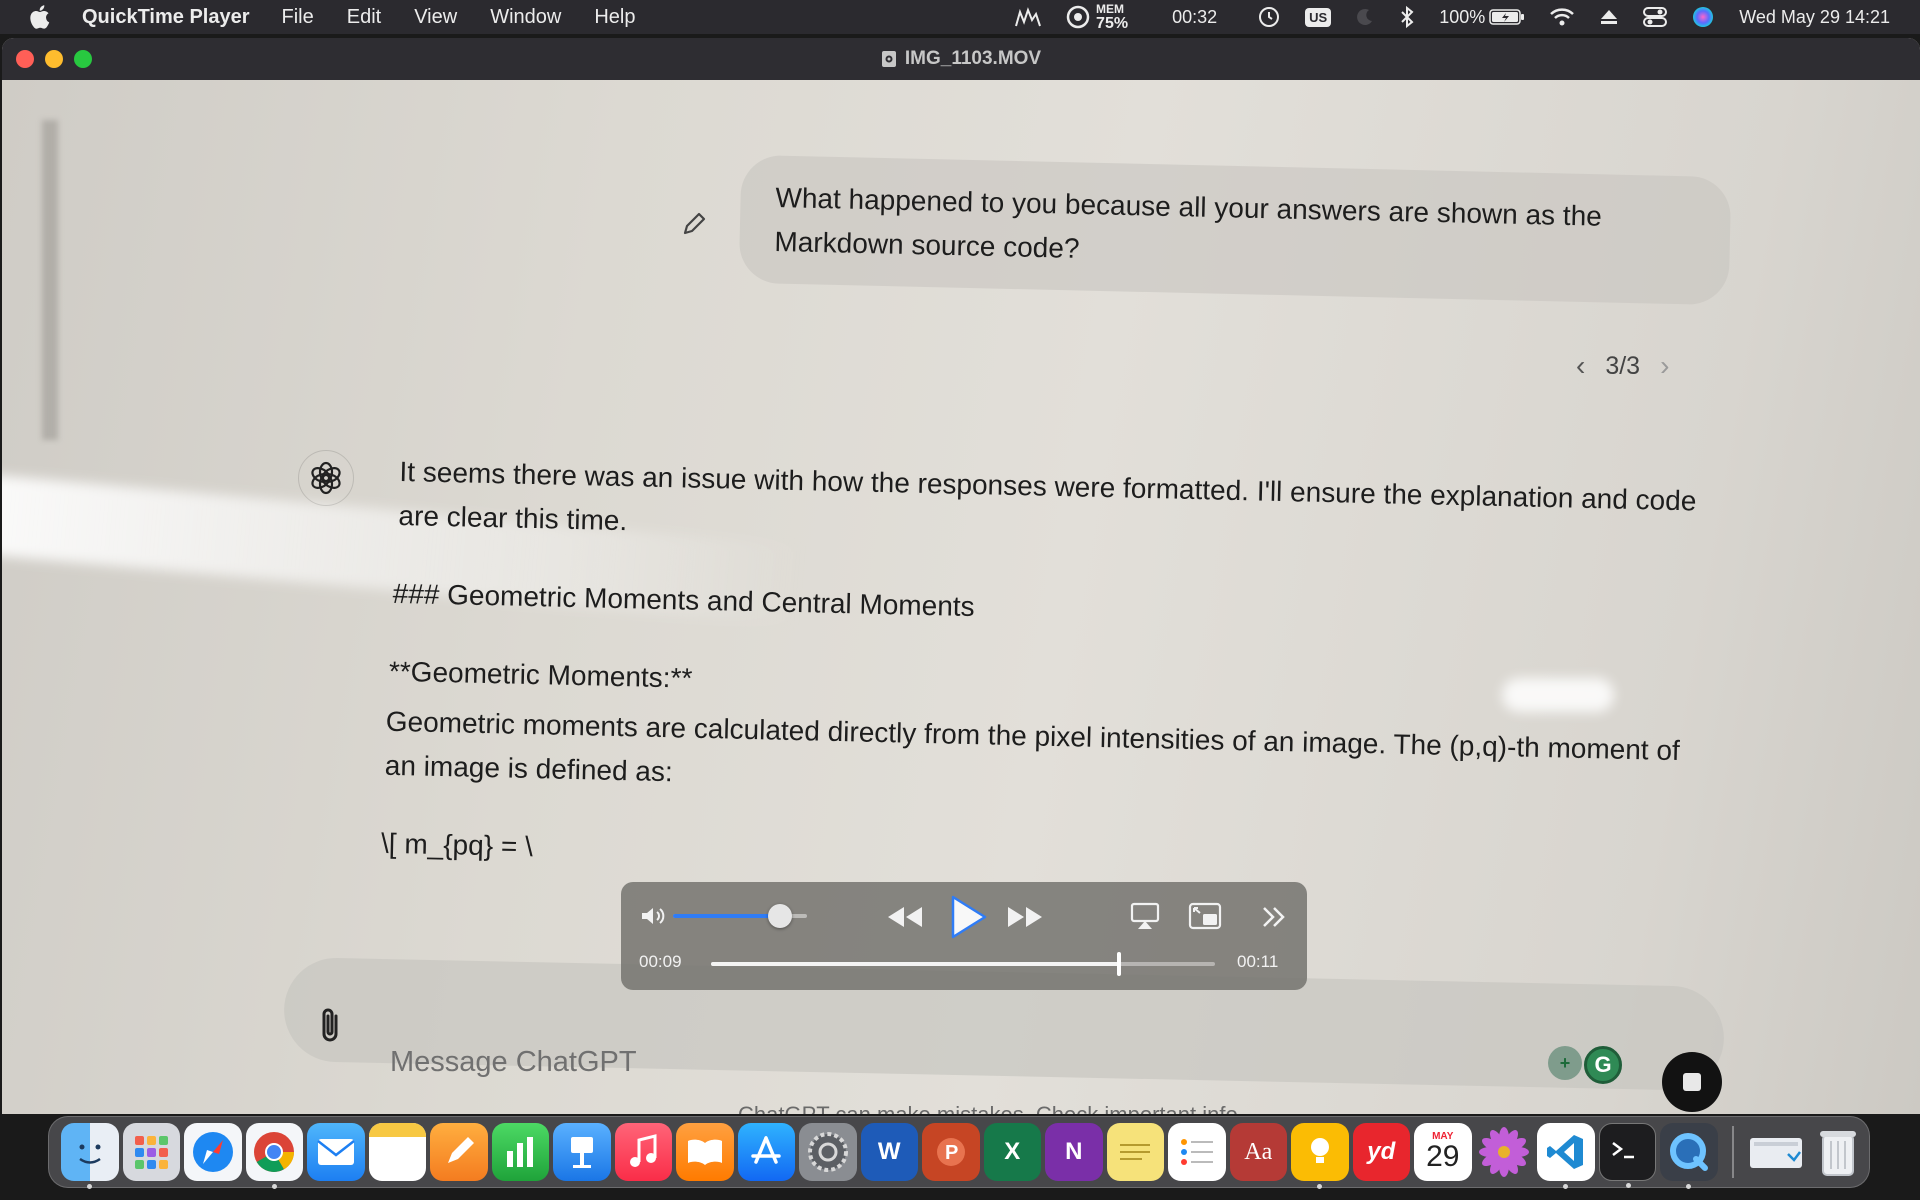  I want to click on terminal-icon, so click(1627, 1155).